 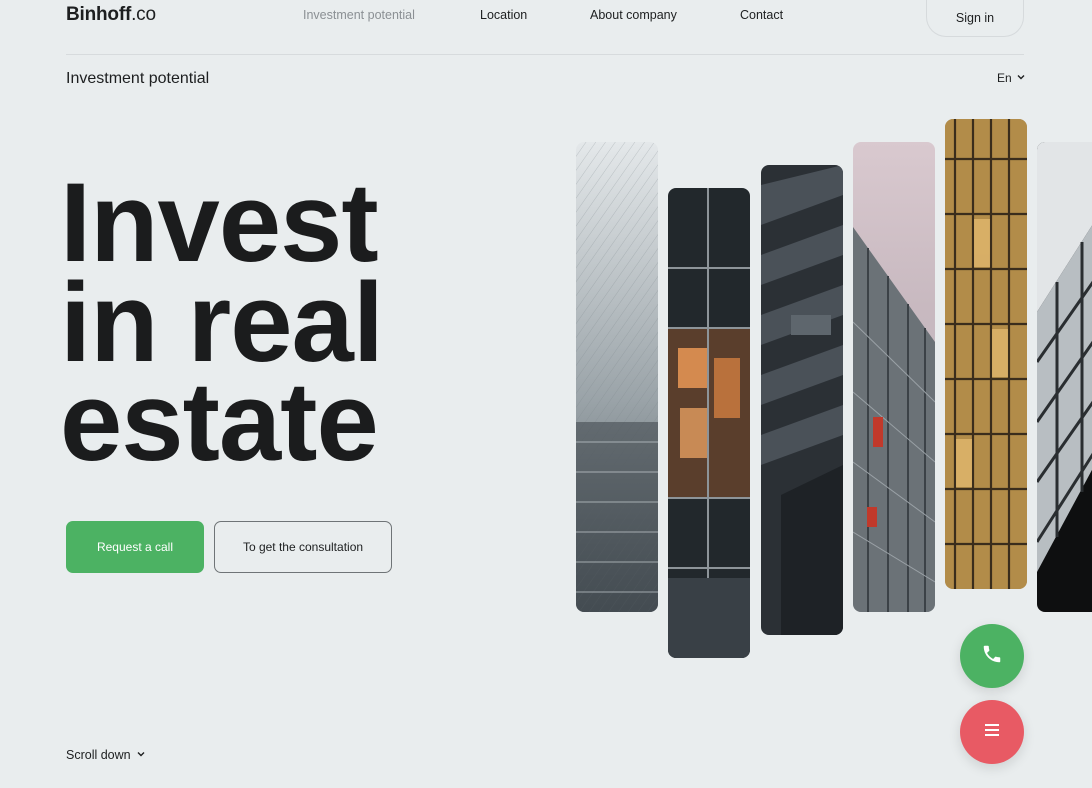 What do you see at coordinates (303, 547) in the screenshot?
I see `consultation-button: To get the consultation` at bounding box center [303, 547].